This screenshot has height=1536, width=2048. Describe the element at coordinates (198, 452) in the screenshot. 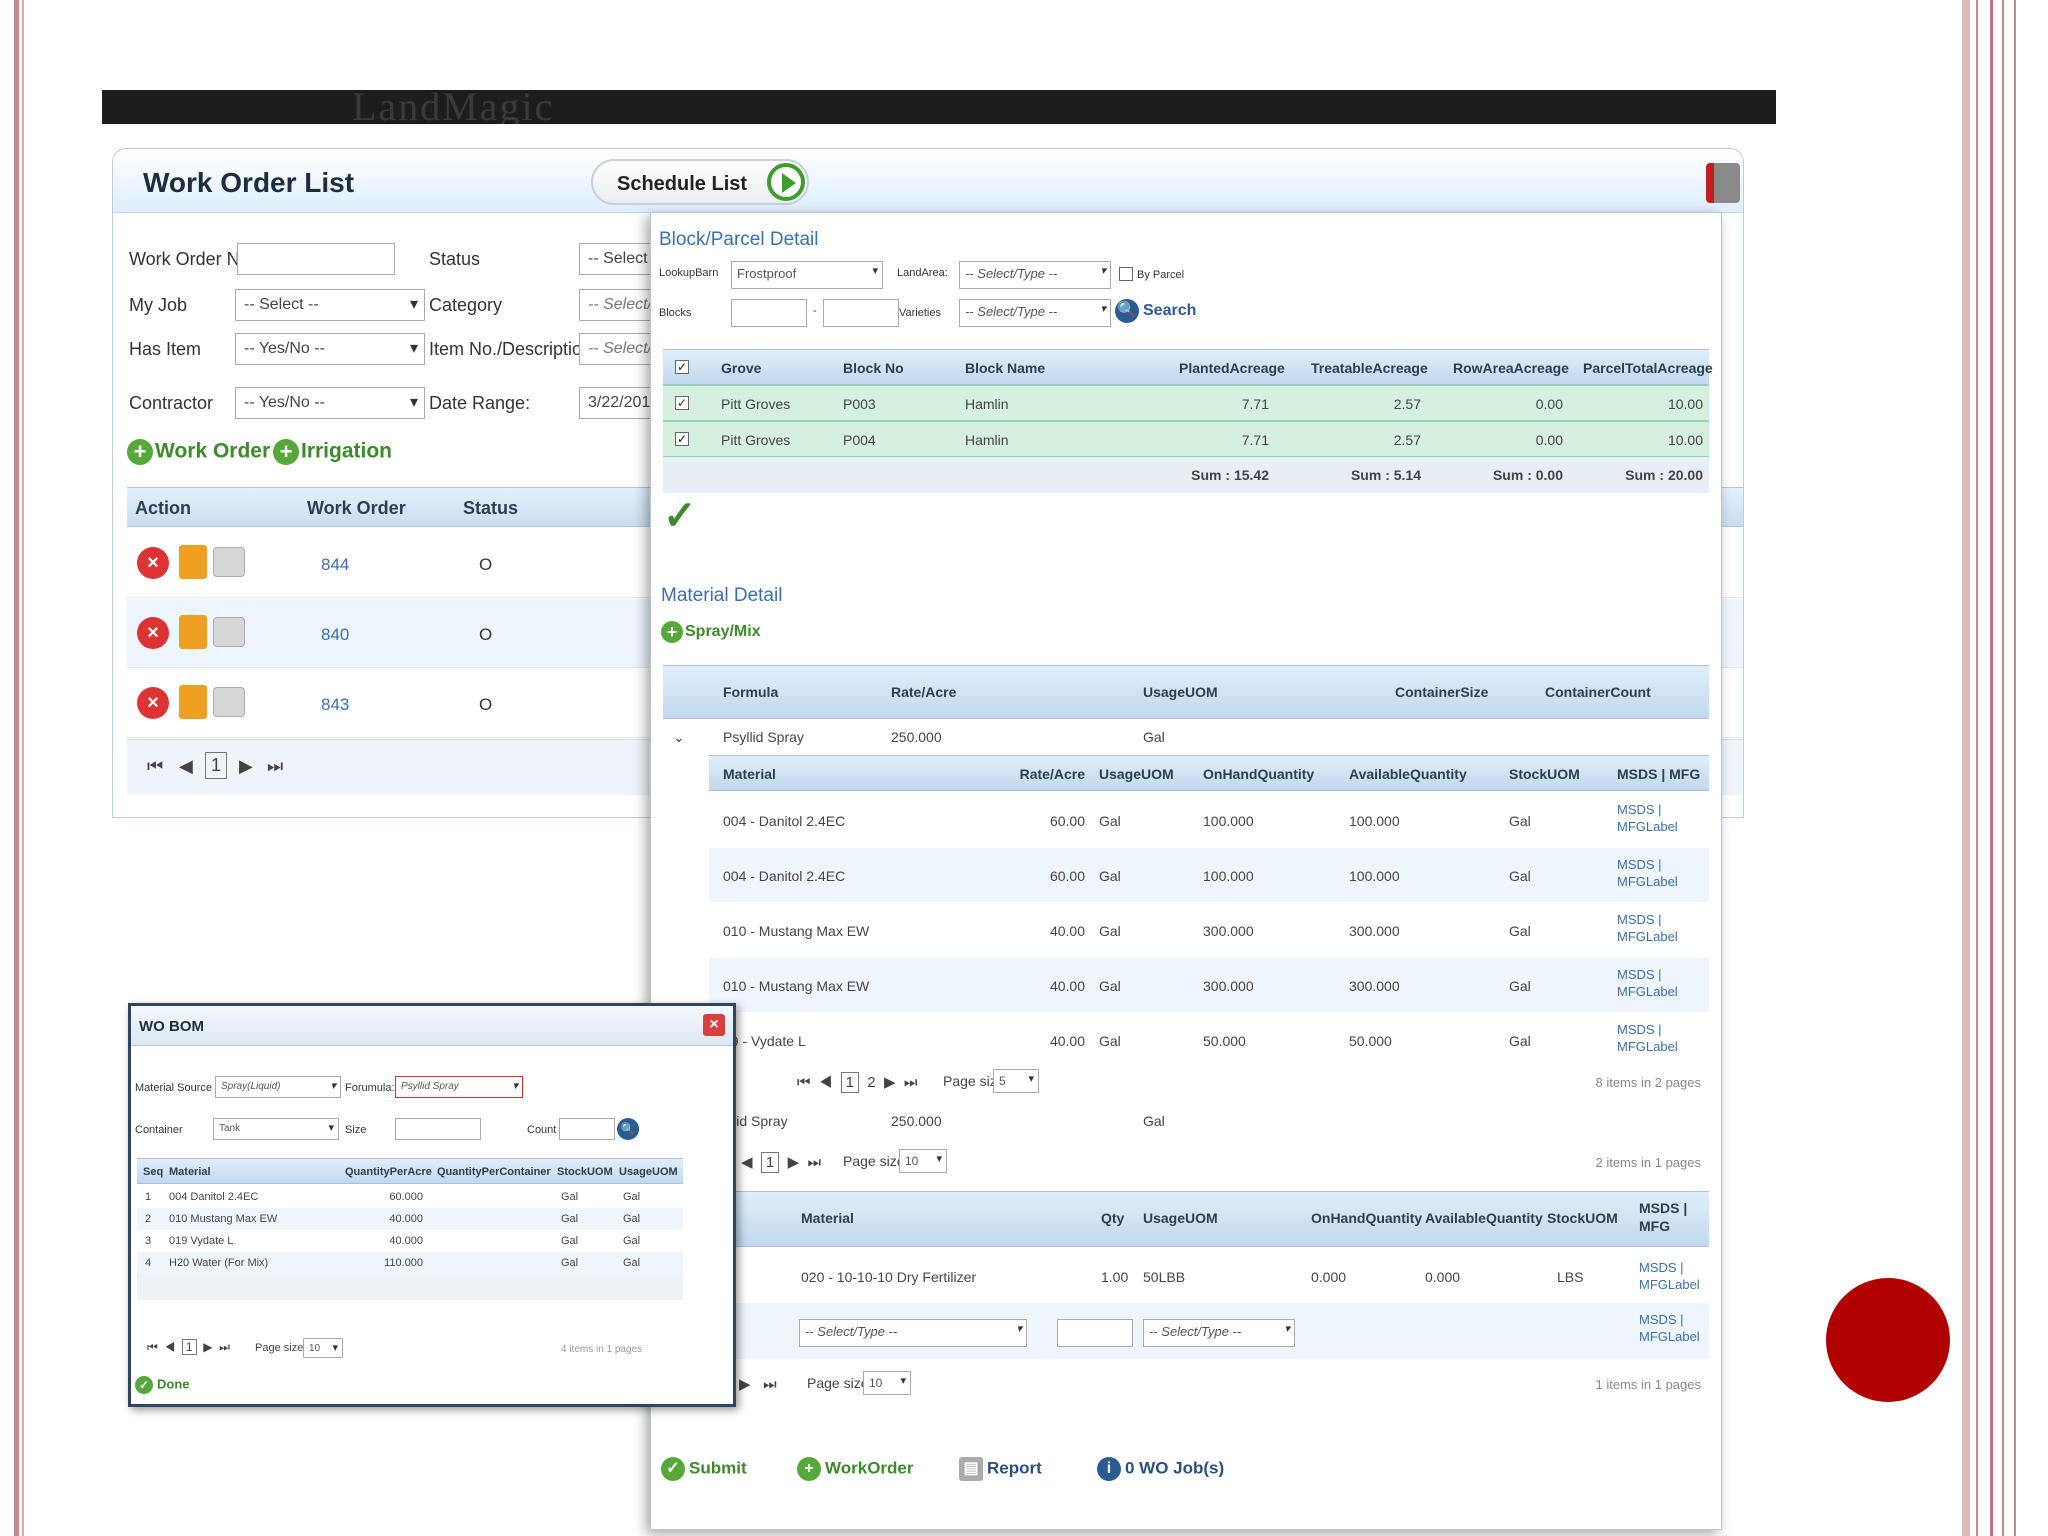

I see `add-work-order-button: + Work Order` at that location.